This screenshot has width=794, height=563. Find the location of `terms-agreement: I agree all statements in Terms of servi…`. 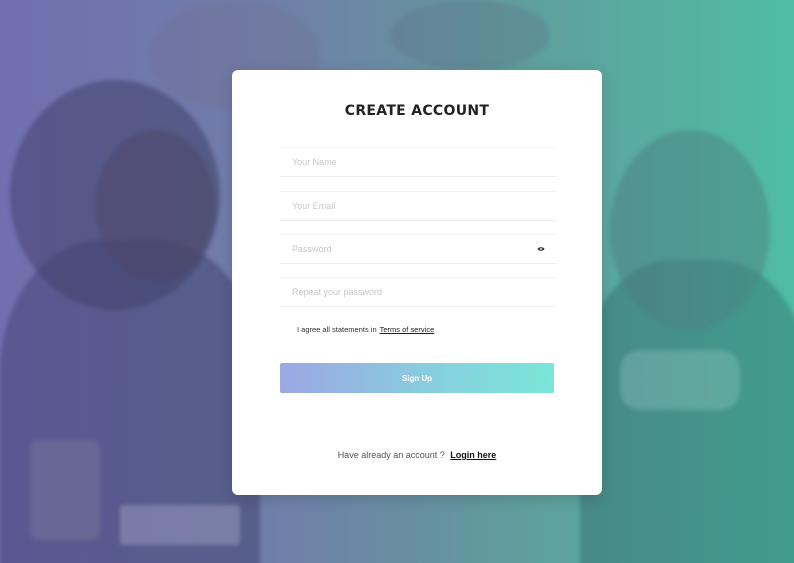

terms-agreement: I agree all statements in Terms of servi… is located at coordinates (359, 329).